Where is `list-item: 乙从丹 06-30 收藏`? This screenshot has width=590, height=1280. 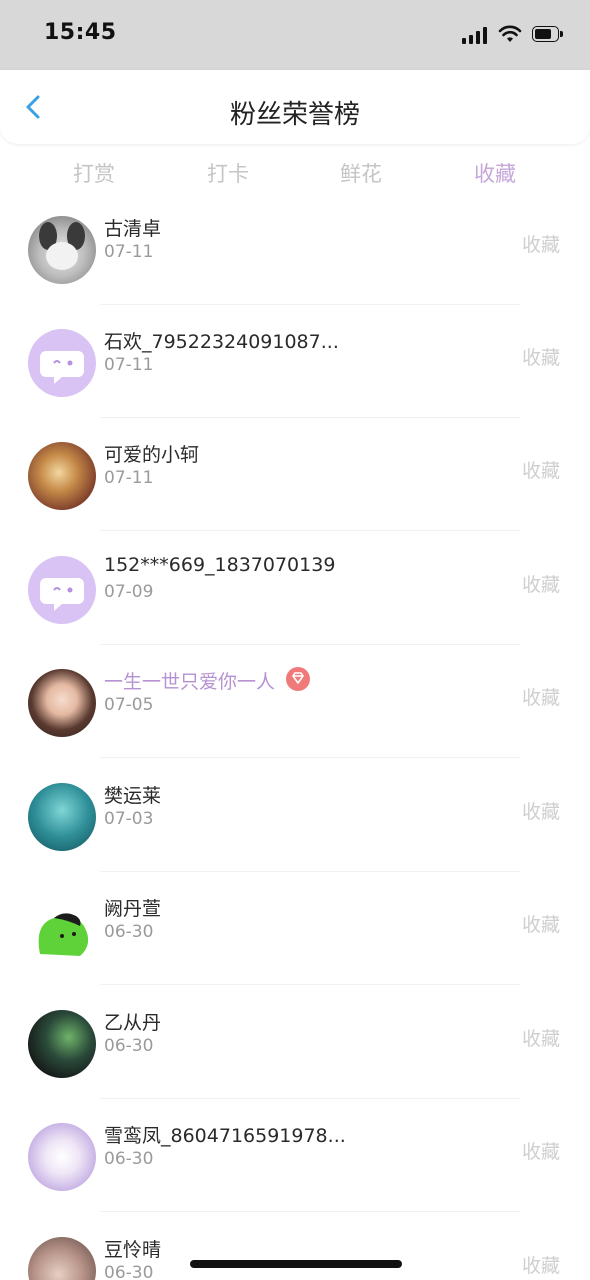 list-item: 乙从丹 06-30 收藏 is located at coordinates (295, 1042).